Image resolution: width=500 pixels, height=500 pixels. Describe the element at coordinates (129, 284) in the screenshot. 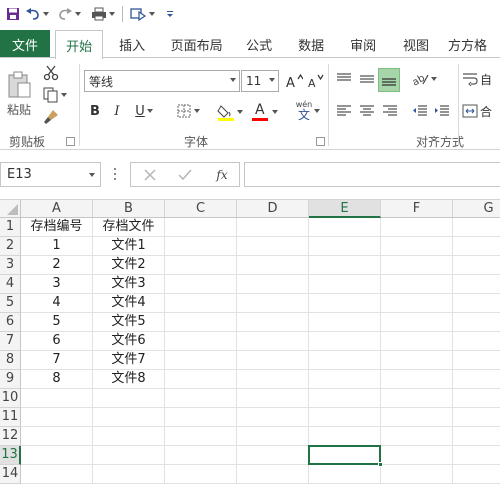

I see `cell-b4: 文件3` at that location.